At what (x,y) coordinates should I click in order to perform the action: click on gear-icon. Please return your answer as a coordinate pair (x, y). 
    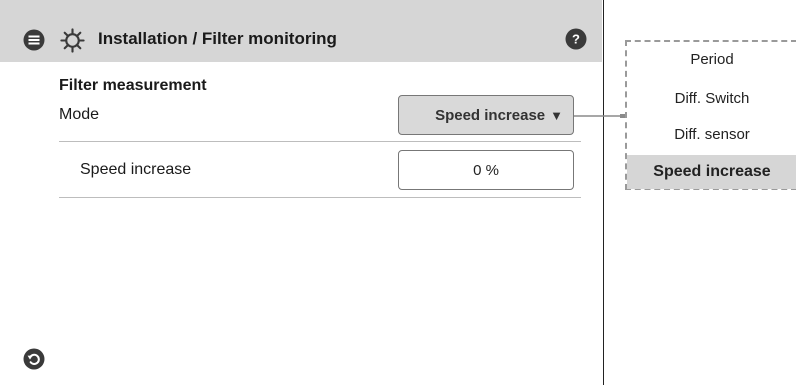
    Looking at the image, I should click on (72, 40).